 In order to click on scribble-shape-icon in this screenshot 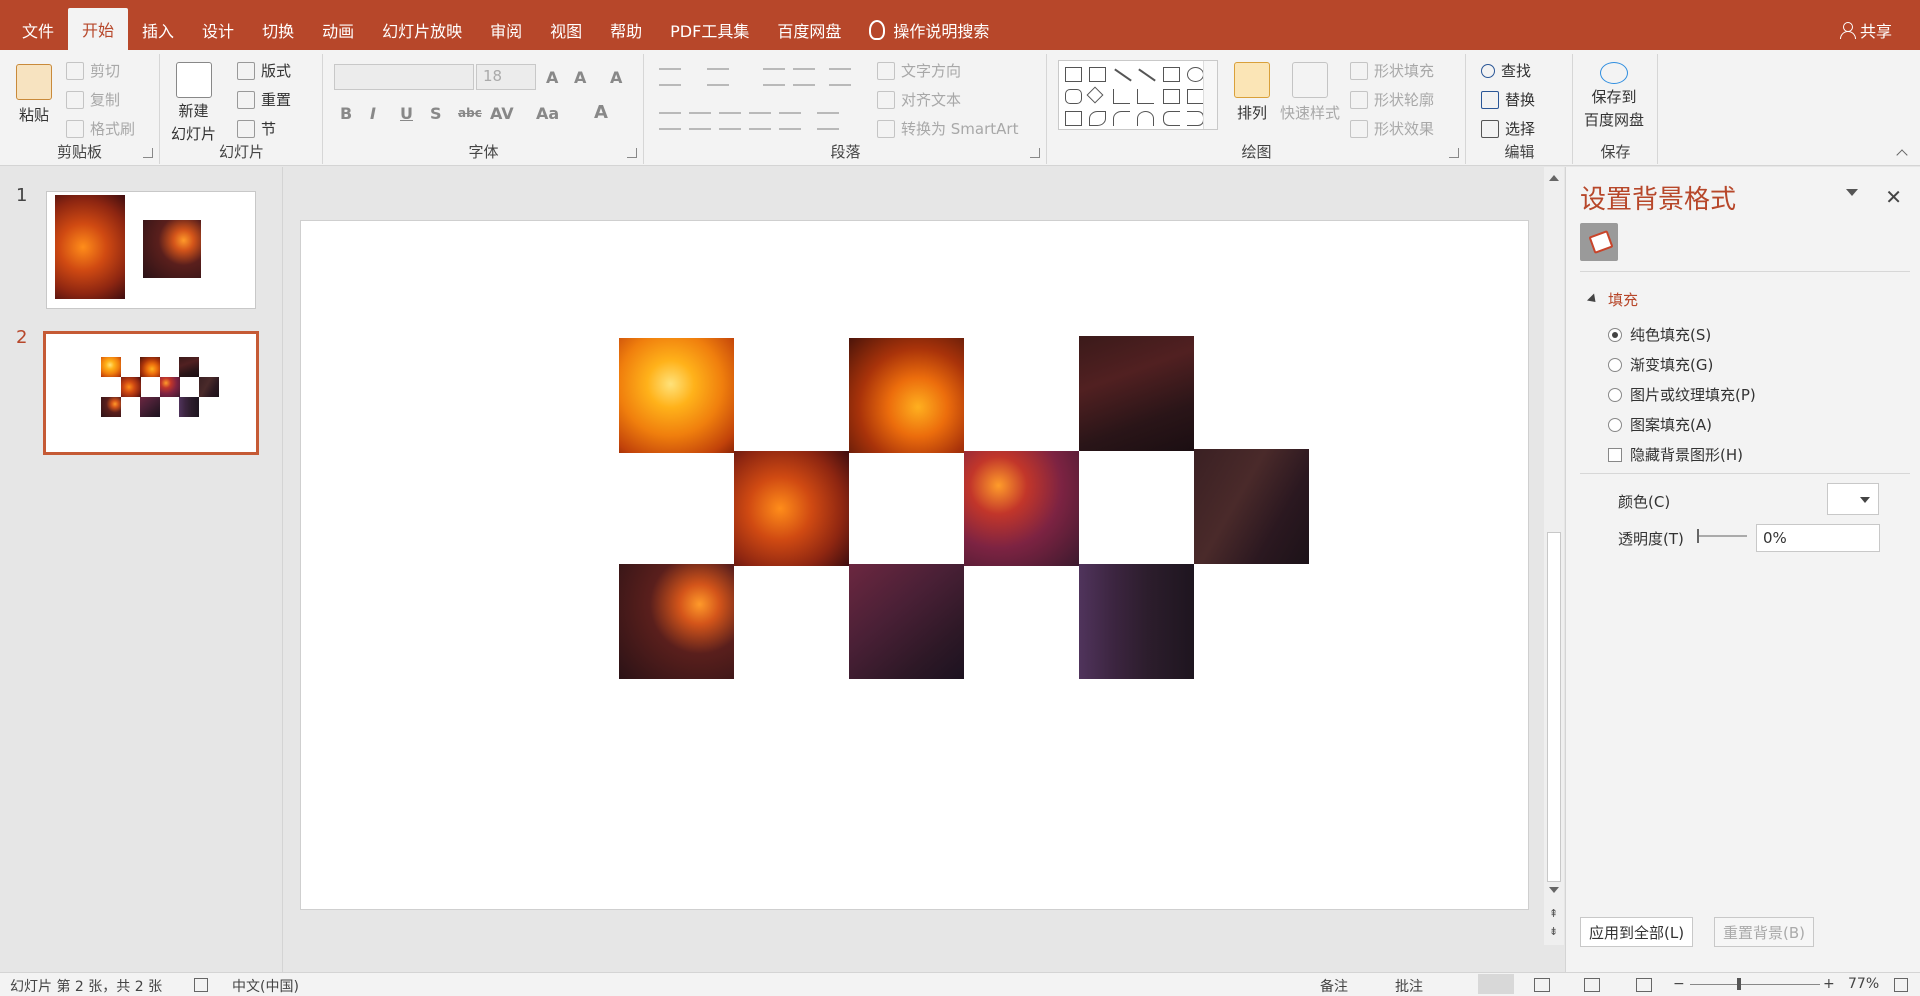, I will do `click(1097, 118)`.